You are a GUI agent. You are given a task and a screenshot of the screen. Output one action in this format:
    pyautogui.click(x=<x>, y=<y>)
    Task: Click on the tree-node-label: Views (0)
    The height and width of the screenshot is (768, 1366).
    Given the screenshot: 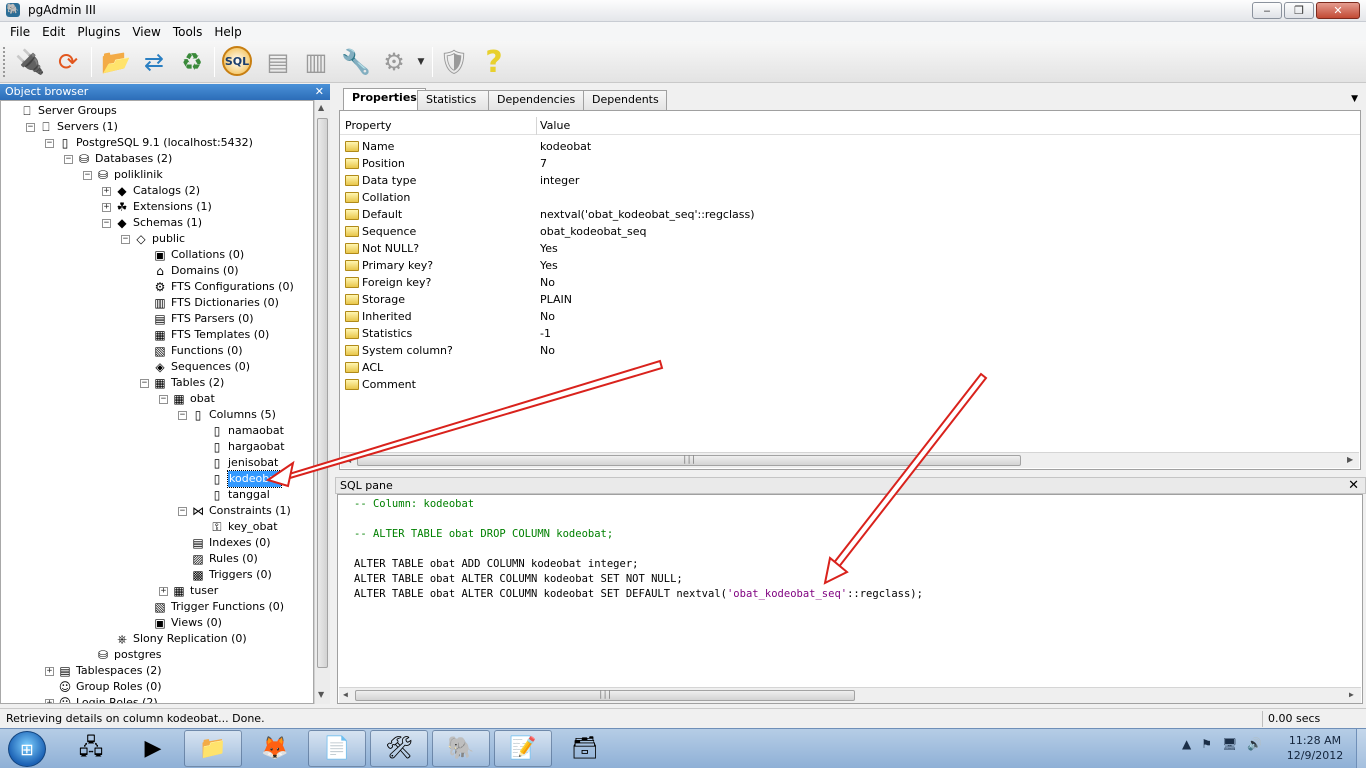 What is the action you would take?
    pyautogui.click(x=196, y=623)
    